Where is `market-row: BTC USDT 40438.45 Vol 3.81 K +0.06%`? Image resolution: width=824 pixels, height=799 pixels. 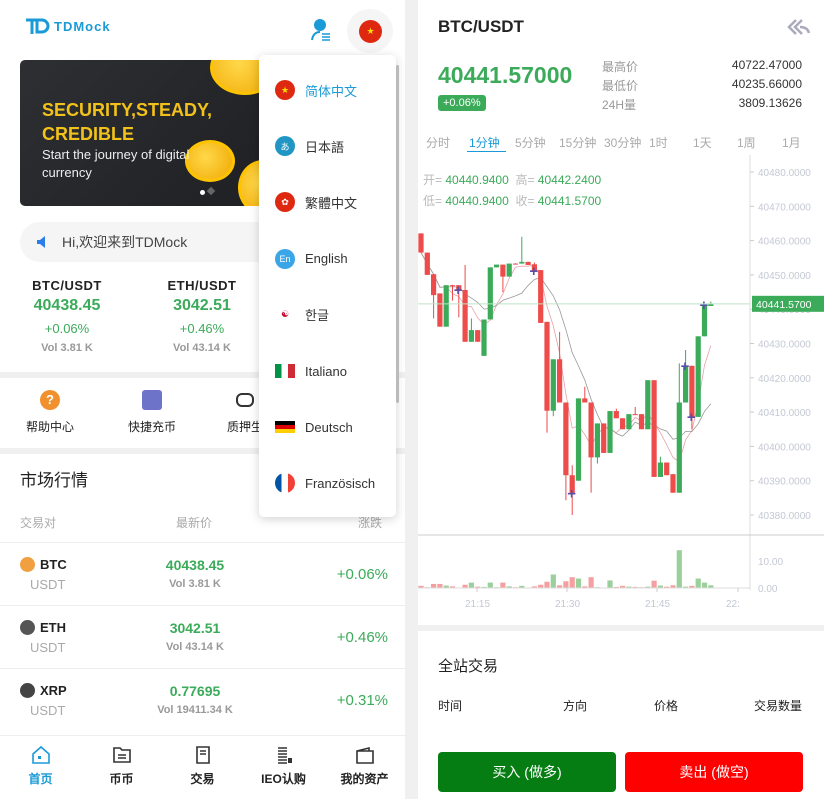 market-row: BTC USDT 40438.45 Vol 3.81 K +0.06% is located at coordinates (202, 573).